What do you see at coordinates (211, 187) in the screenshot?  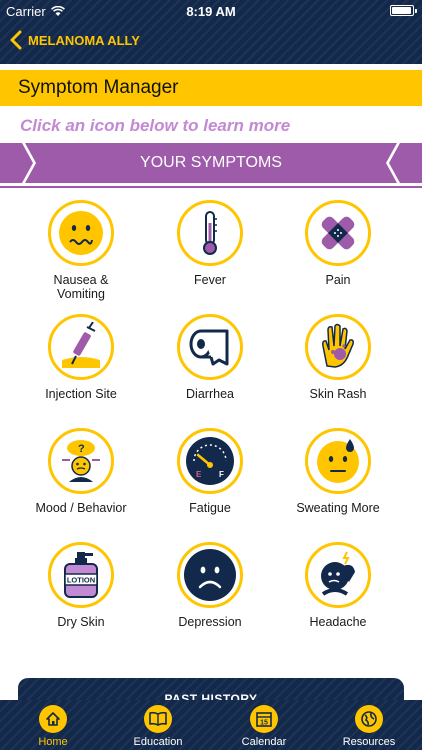 I see `banner-divider` at bounding box center [211, 187].